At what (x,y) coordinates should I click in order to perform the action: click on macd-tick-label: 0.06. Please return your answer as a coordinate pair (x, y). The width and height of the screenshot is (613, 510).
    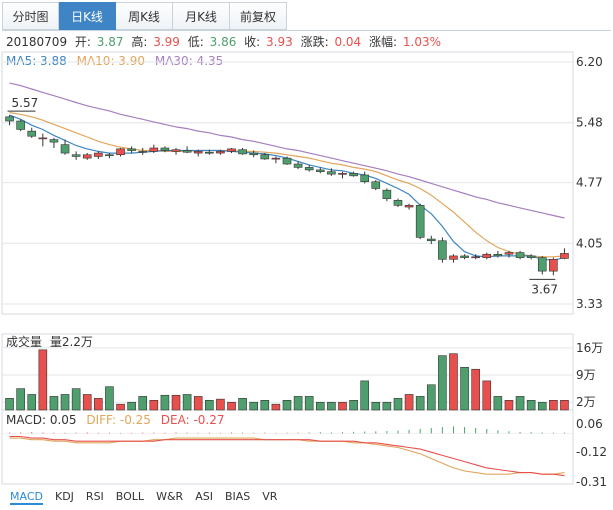
    Looking at the image, I should click on (589, 424).